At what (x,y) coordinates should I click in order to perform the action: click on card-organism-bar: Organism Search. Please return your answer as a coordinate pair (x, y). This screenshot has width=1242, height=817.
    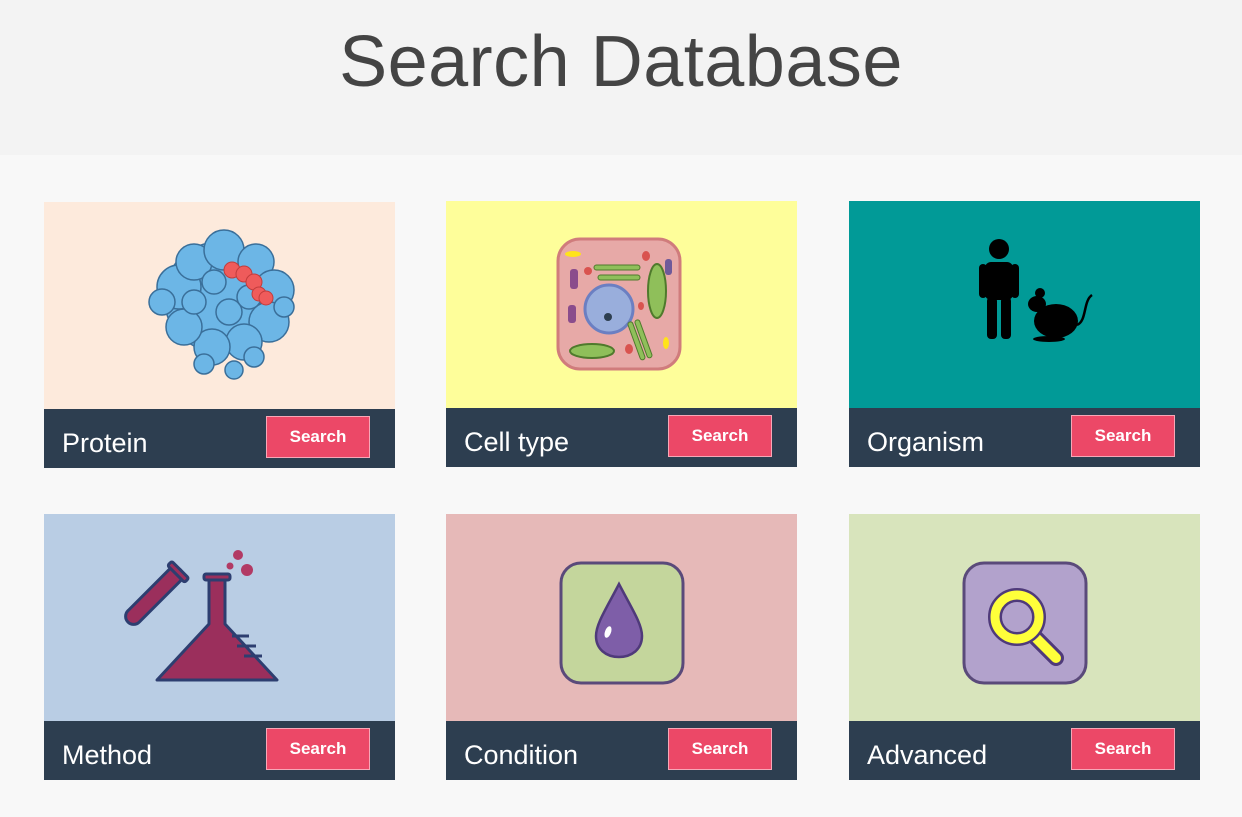
    Looking at the image, I should click on (1024, 437).